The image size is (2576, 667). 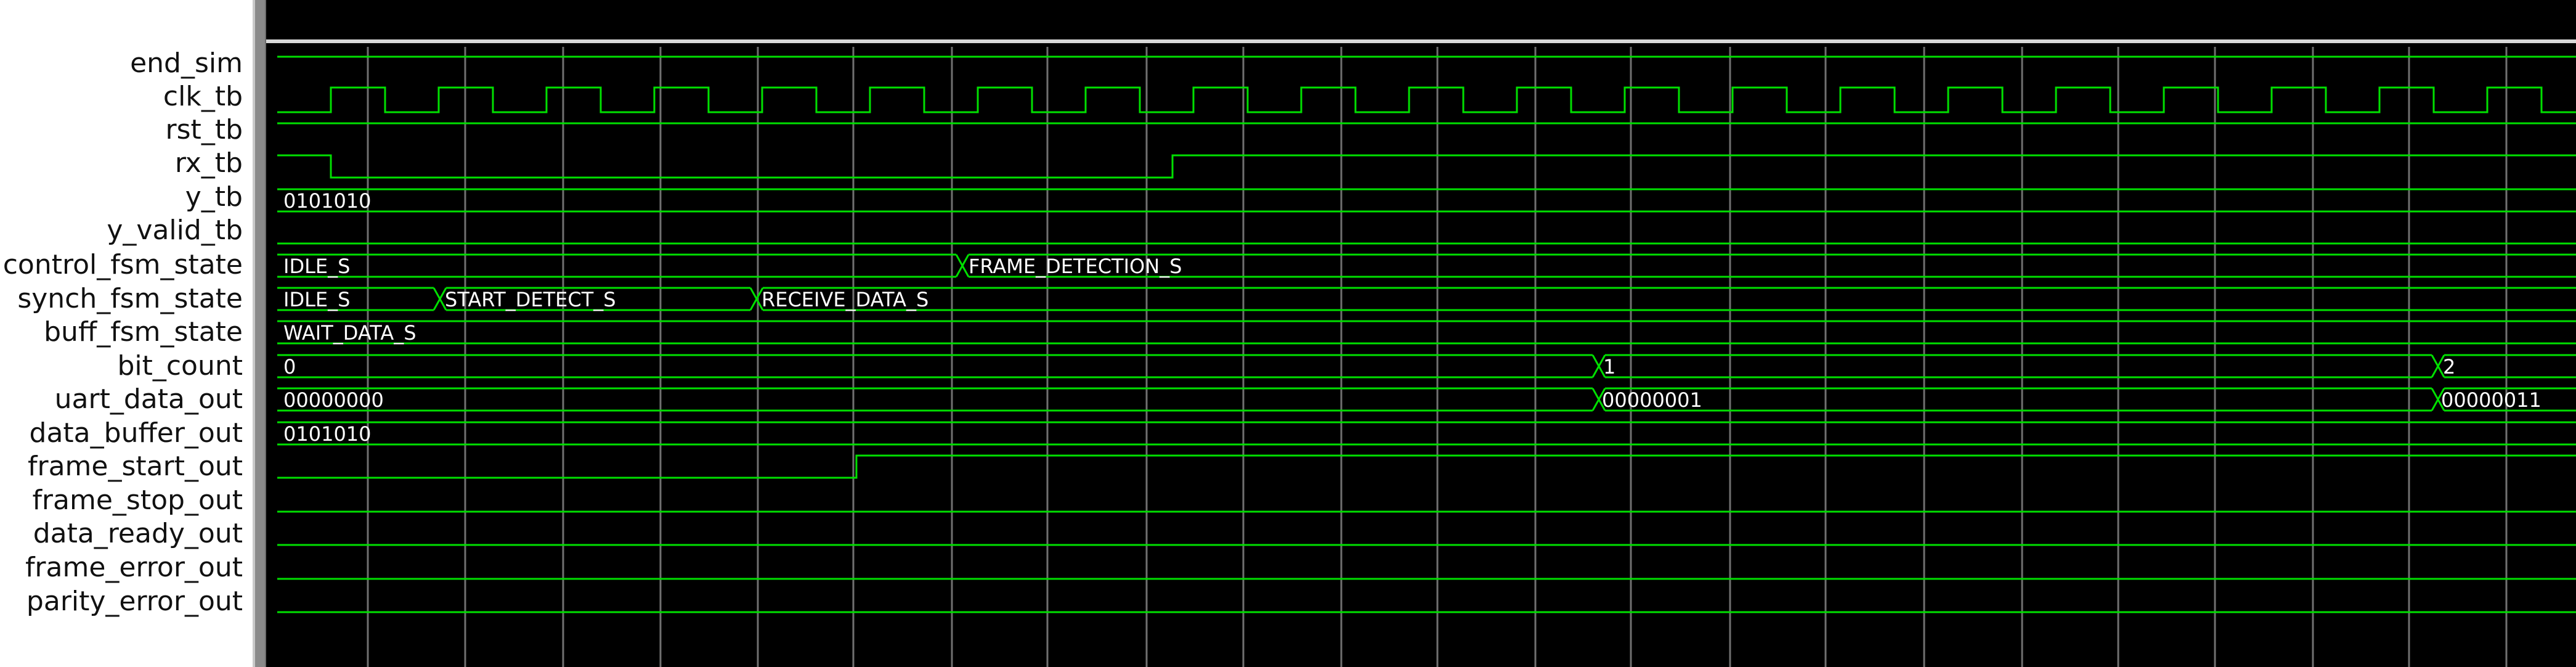 What do you see at coordinates (2491, 400) in the screenshot?
I see `uart-data-out-value: 00000011` at bounding box center [2491, 400].